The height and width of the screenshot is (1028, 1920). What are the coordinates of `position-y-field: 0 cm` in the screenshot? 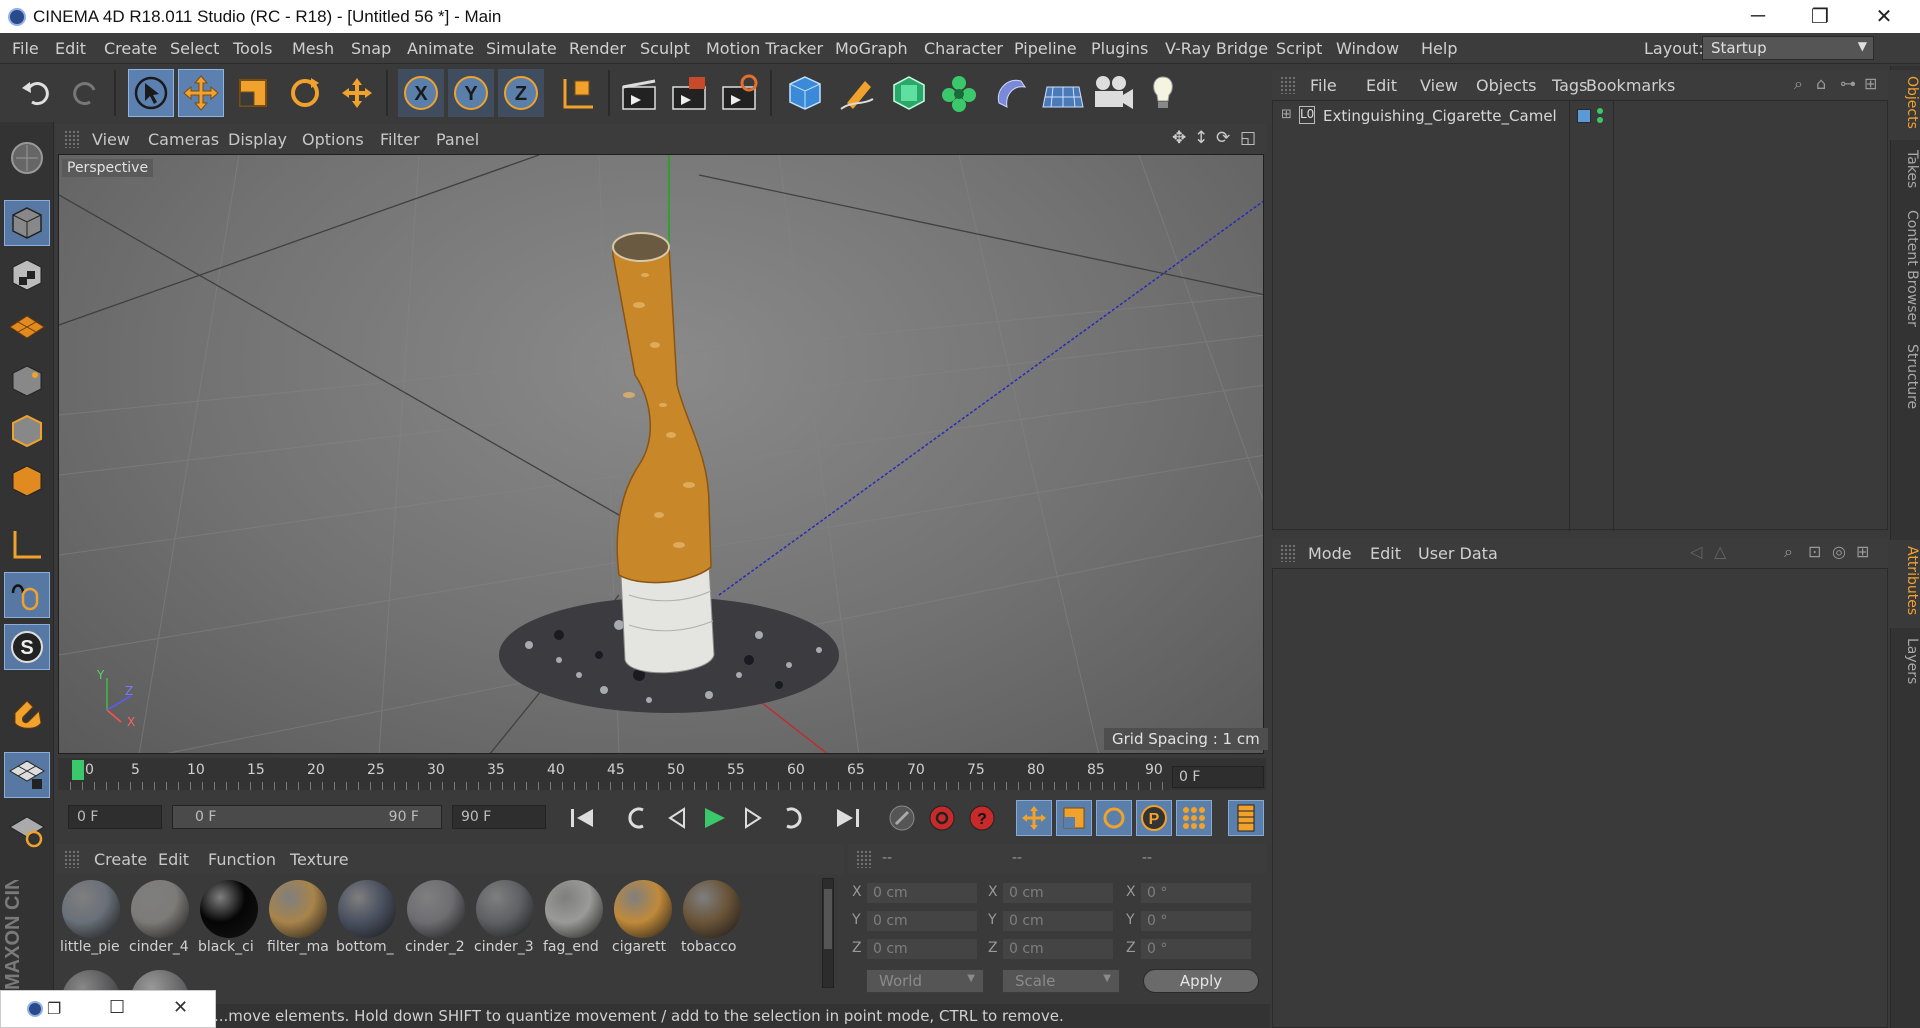 It's located at (922, 921).